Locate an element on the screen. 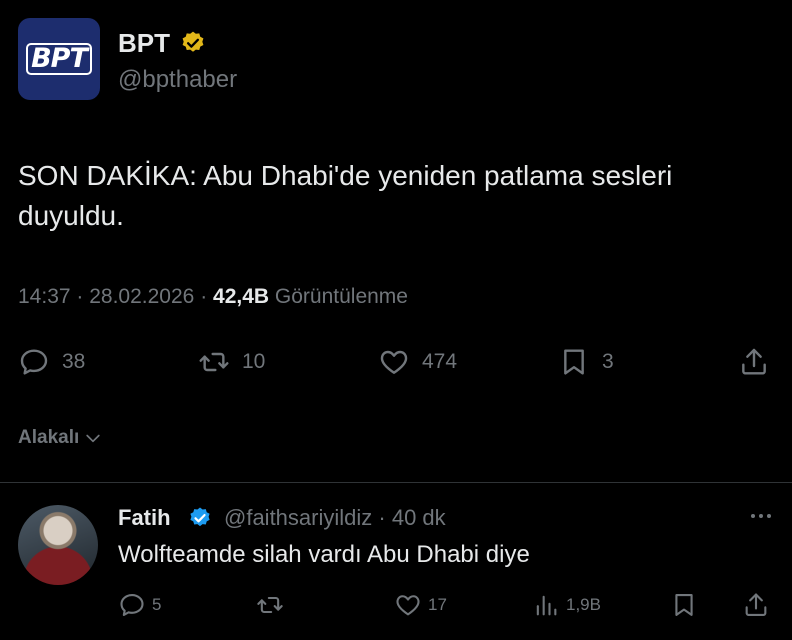 This screenshot has width=792, height=640. reply-bookmark-button is located at coordinates (684, 605).